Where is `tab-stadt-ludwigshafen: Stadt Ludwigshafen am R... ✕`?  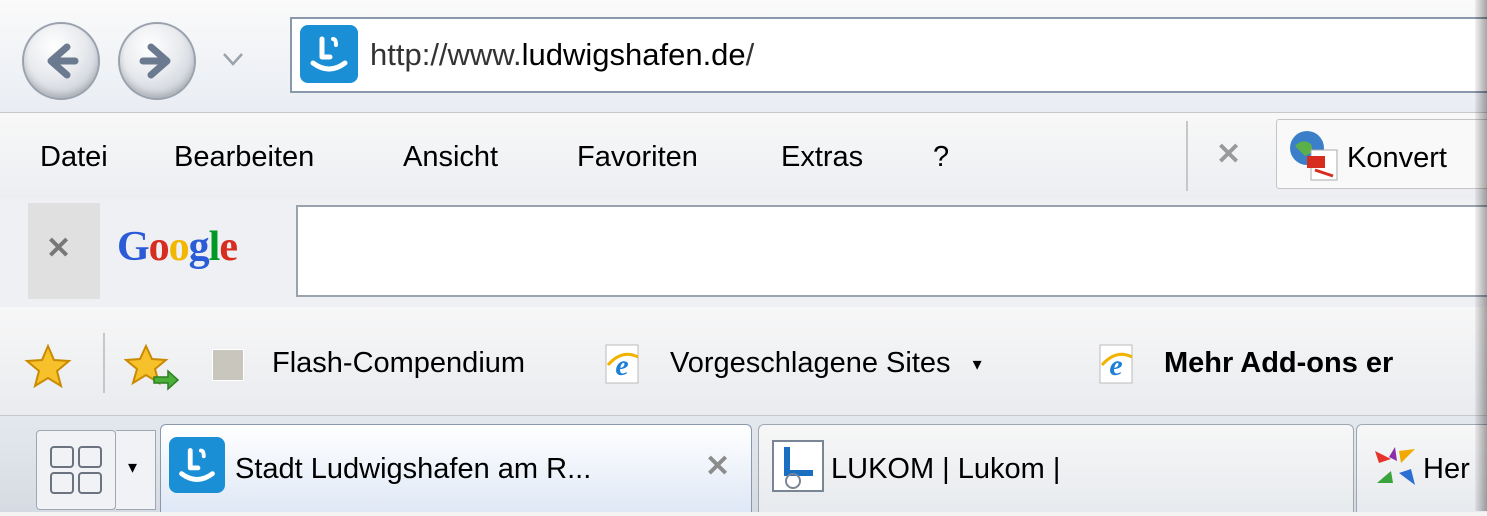
tab-stadt-ludwigshafen: Stadt Ludwigshafen am R... ✕ is located at coordinates (456, 468).